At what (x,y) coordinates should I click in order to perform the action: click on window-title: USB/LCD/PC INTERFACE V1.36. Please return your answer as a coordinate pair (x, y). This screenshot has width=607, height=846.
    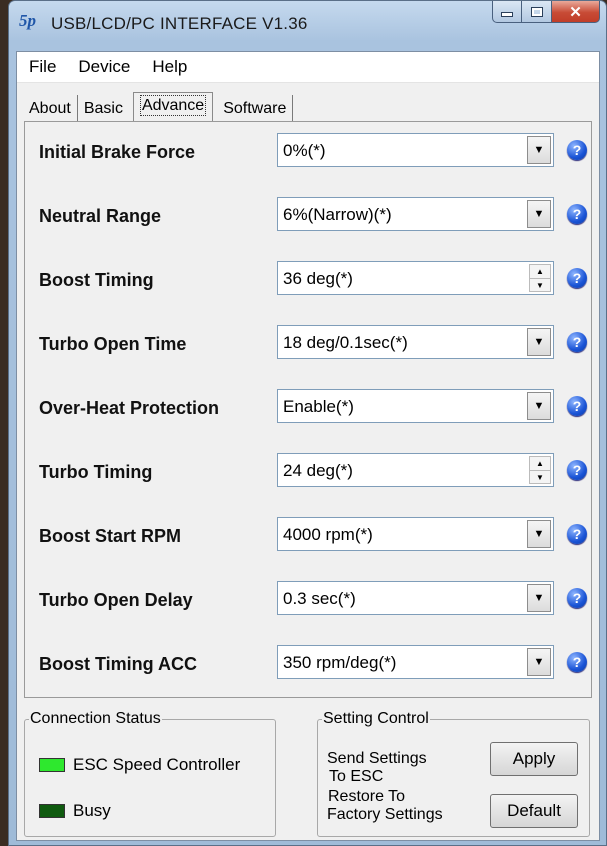
    Looking at the image, I should click on (179, 23).